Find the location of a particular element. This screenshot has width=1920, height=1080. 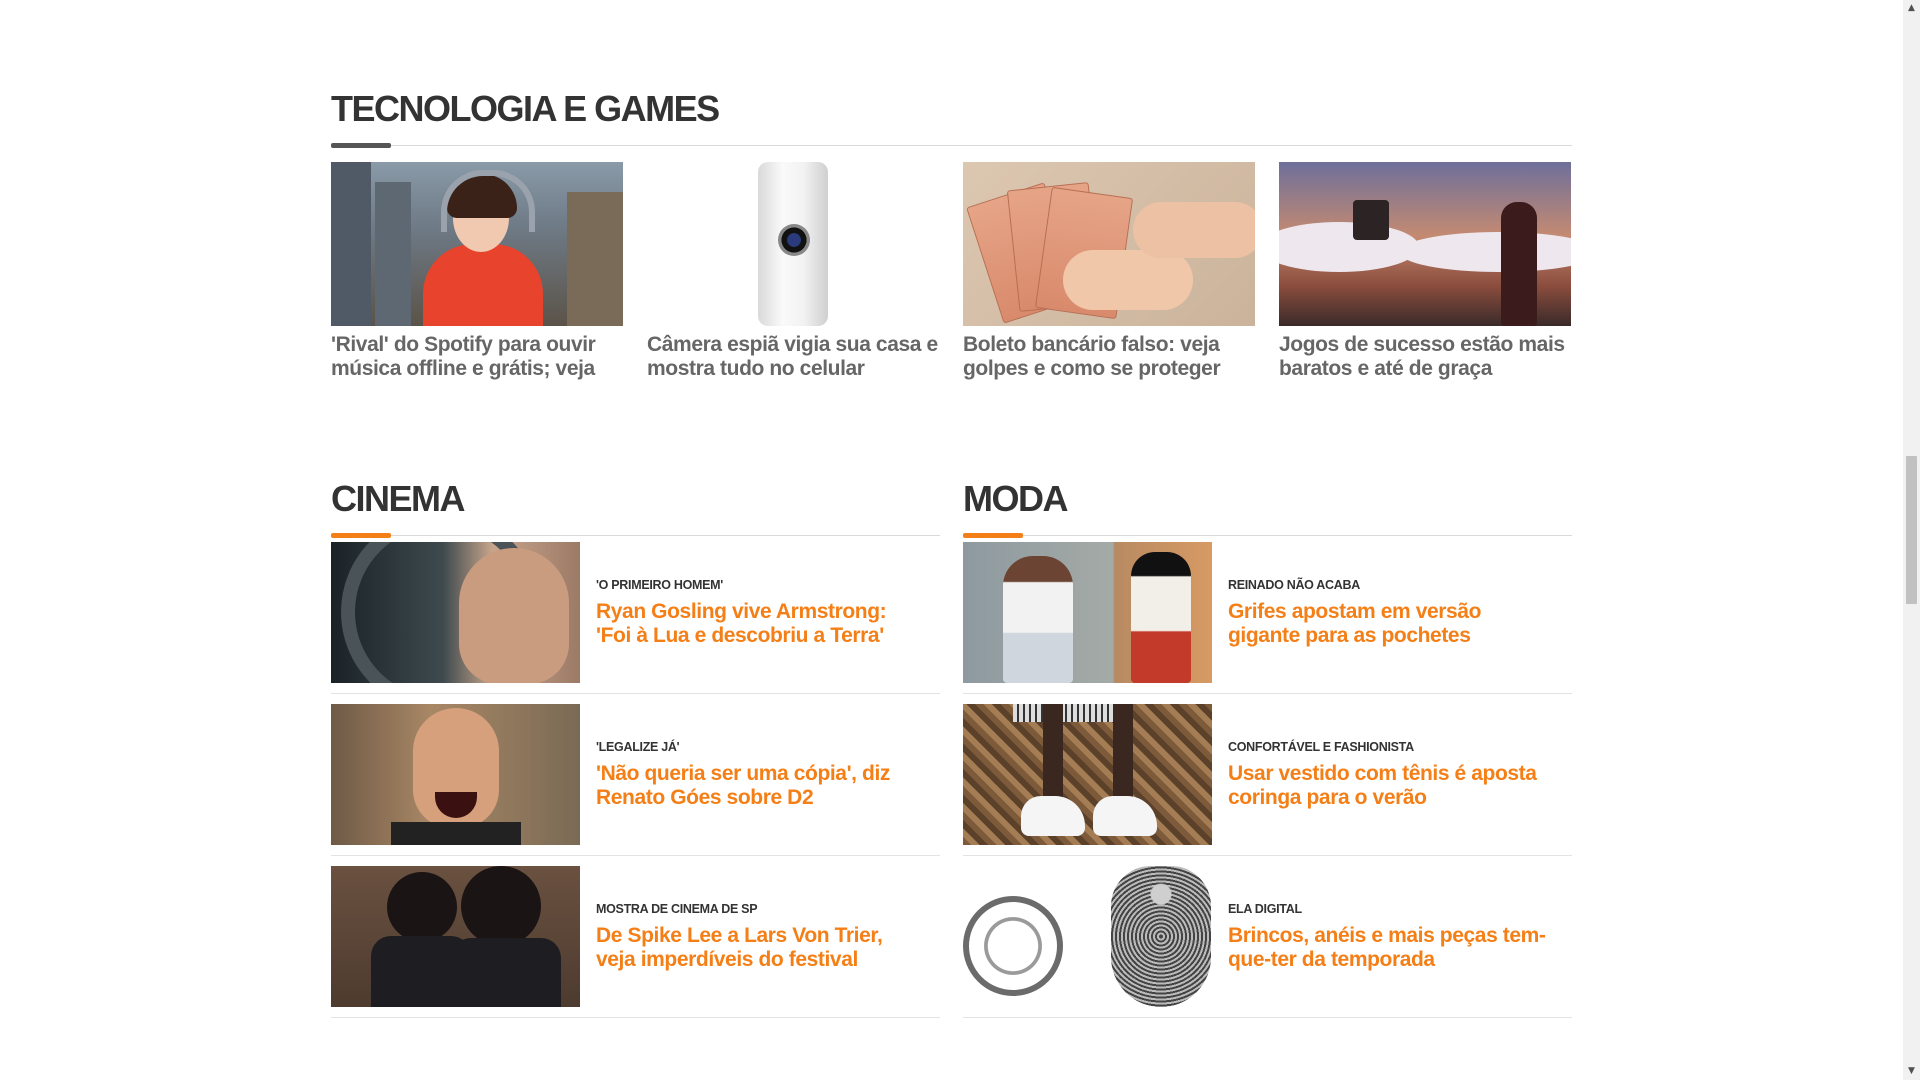

list-item-kicker: 'LEGALIZE JÁ' is located at coordinates (638, 746).